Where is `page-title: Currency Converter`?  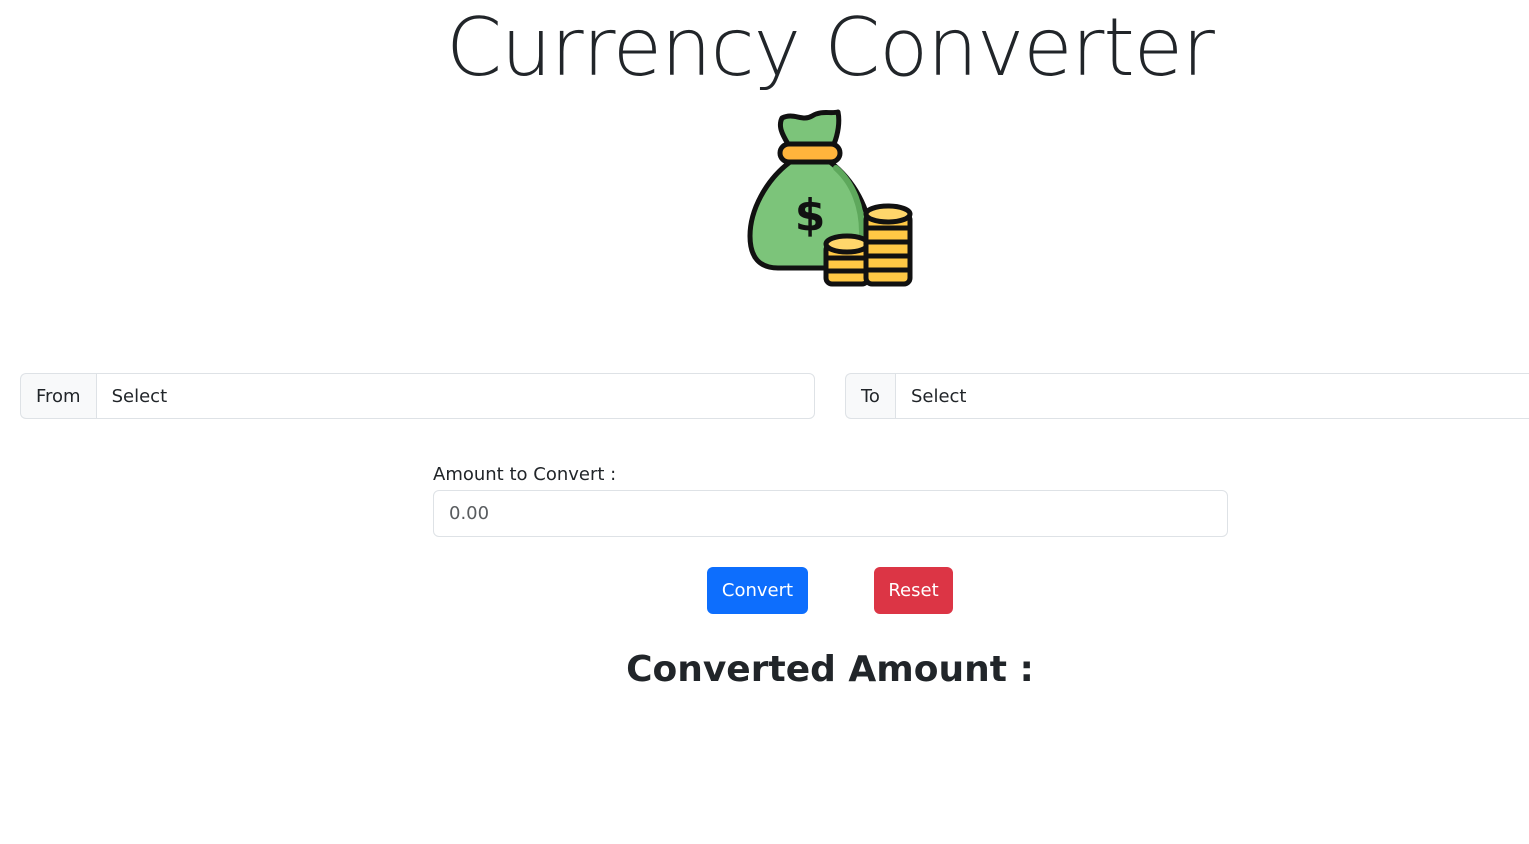
page-title: Currency Converter is located at coordinates (830, 47).